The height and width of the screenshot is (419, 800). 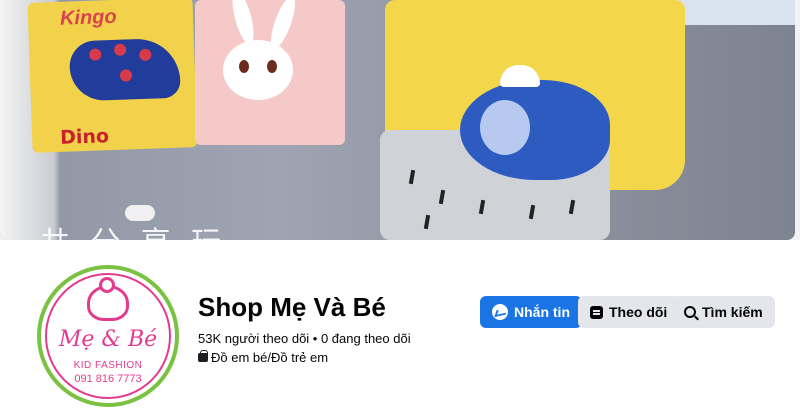 What do you see at coordinates (258, 70) in the screenshot?
I see `bunny-face` at bounding box center [258, 70].